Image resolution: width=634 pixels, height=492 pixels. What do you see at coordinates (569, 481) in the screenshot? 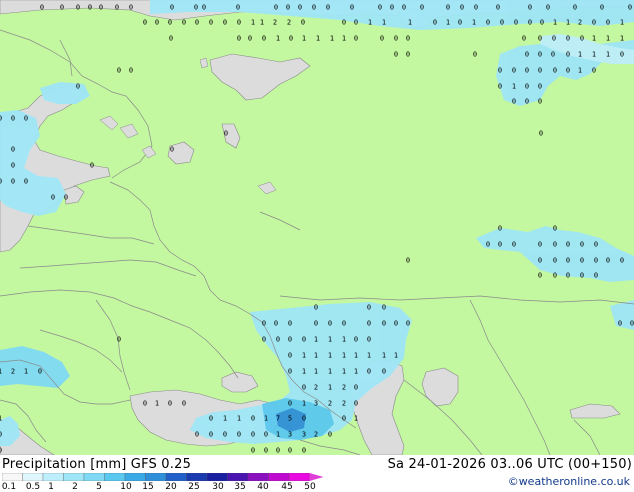
I see `site-credit: ©weatheronline.co.uk` at bounding box center [569, 481].